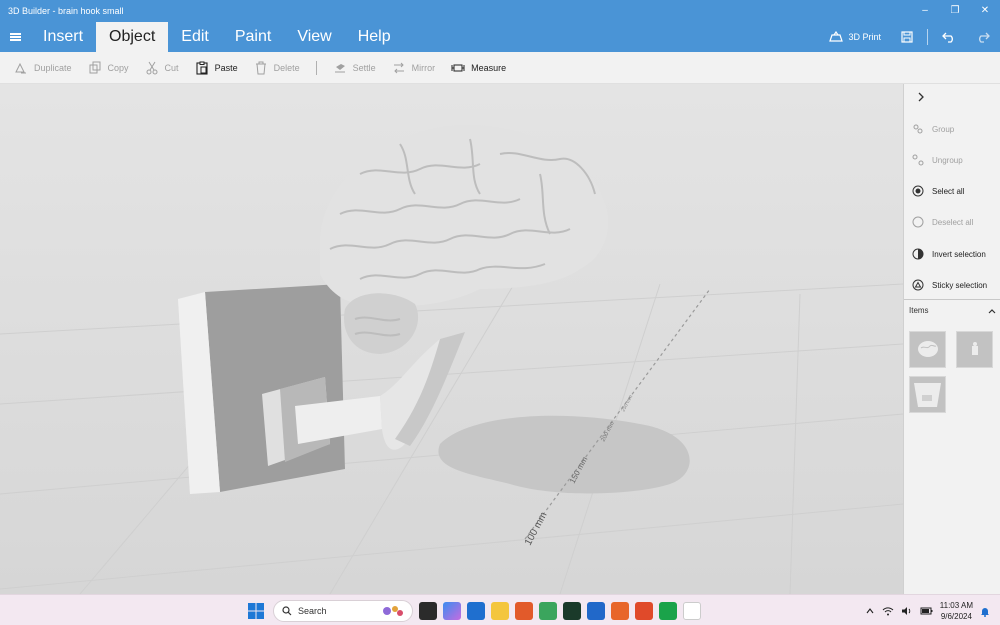  Describe the element at coordinates (452, 611) in the screenshot. I see `copilot-icon` at that location.